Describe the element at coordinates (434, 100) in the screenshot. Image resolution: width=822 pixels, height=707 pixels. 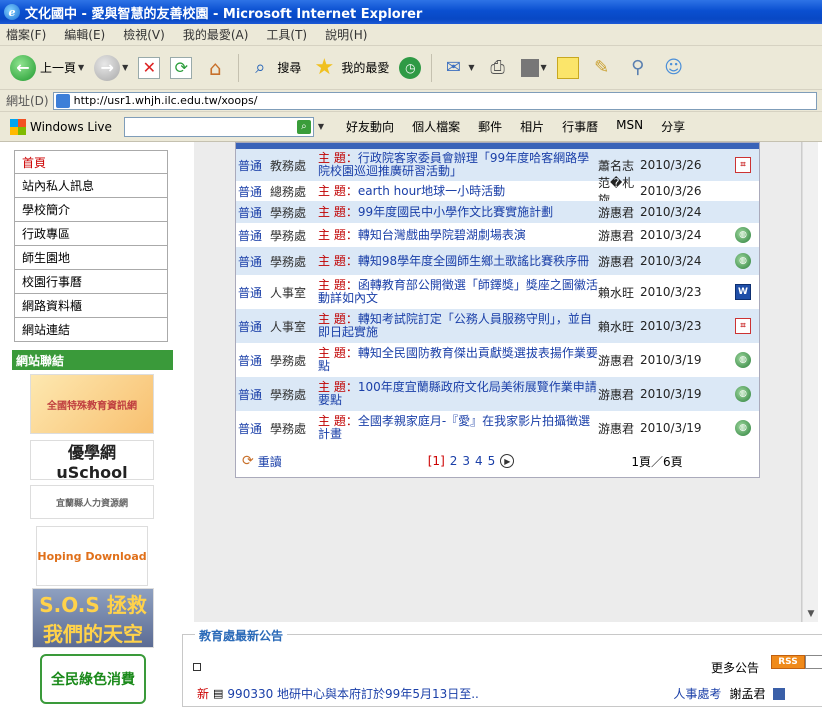
I see `address-input: http://usr1.whjh.ilc.edu.tw/xoops/` at that location.